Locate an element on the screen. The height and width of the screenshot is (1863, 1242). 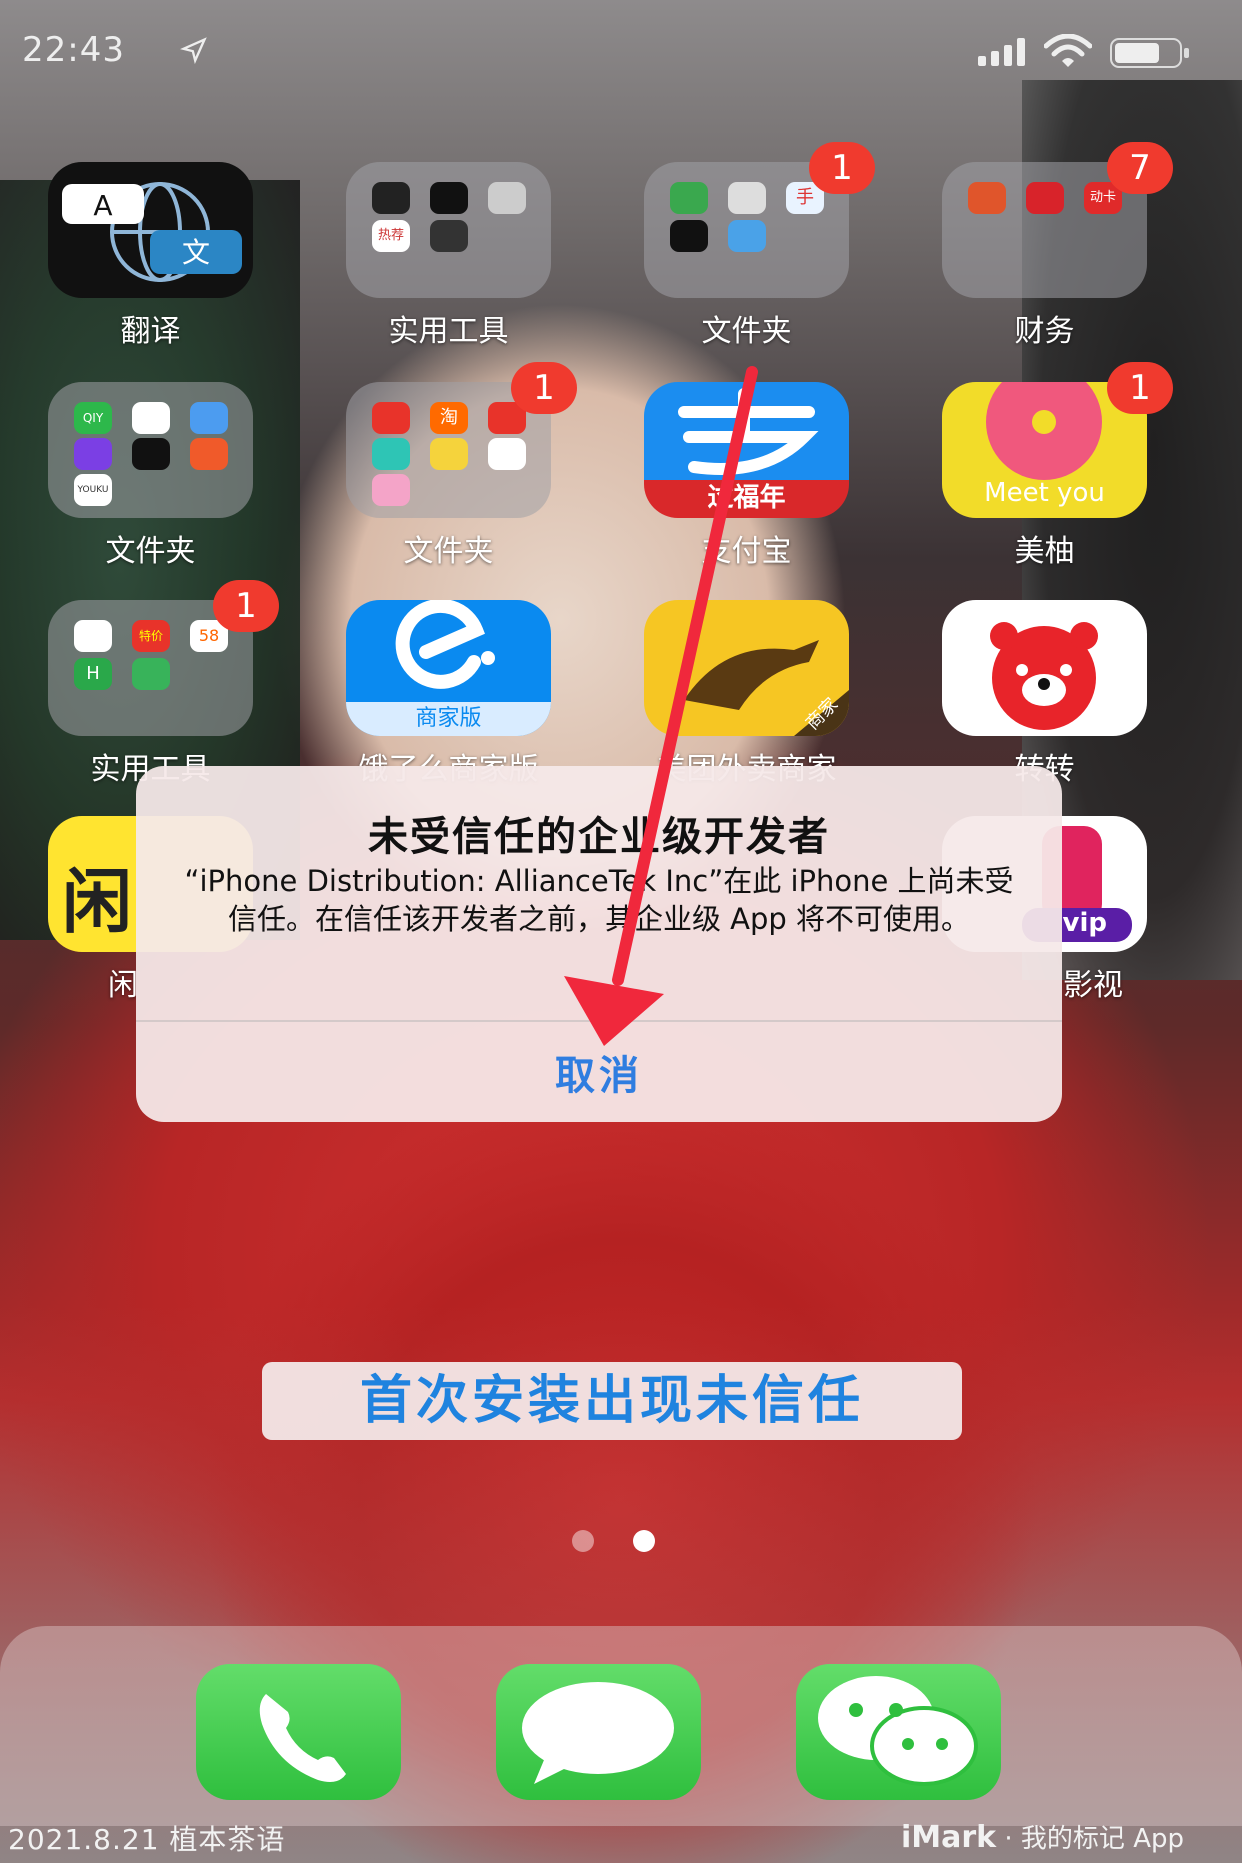
app-zhuanzhuan: 转转 is located at coordinates (1044, 694).